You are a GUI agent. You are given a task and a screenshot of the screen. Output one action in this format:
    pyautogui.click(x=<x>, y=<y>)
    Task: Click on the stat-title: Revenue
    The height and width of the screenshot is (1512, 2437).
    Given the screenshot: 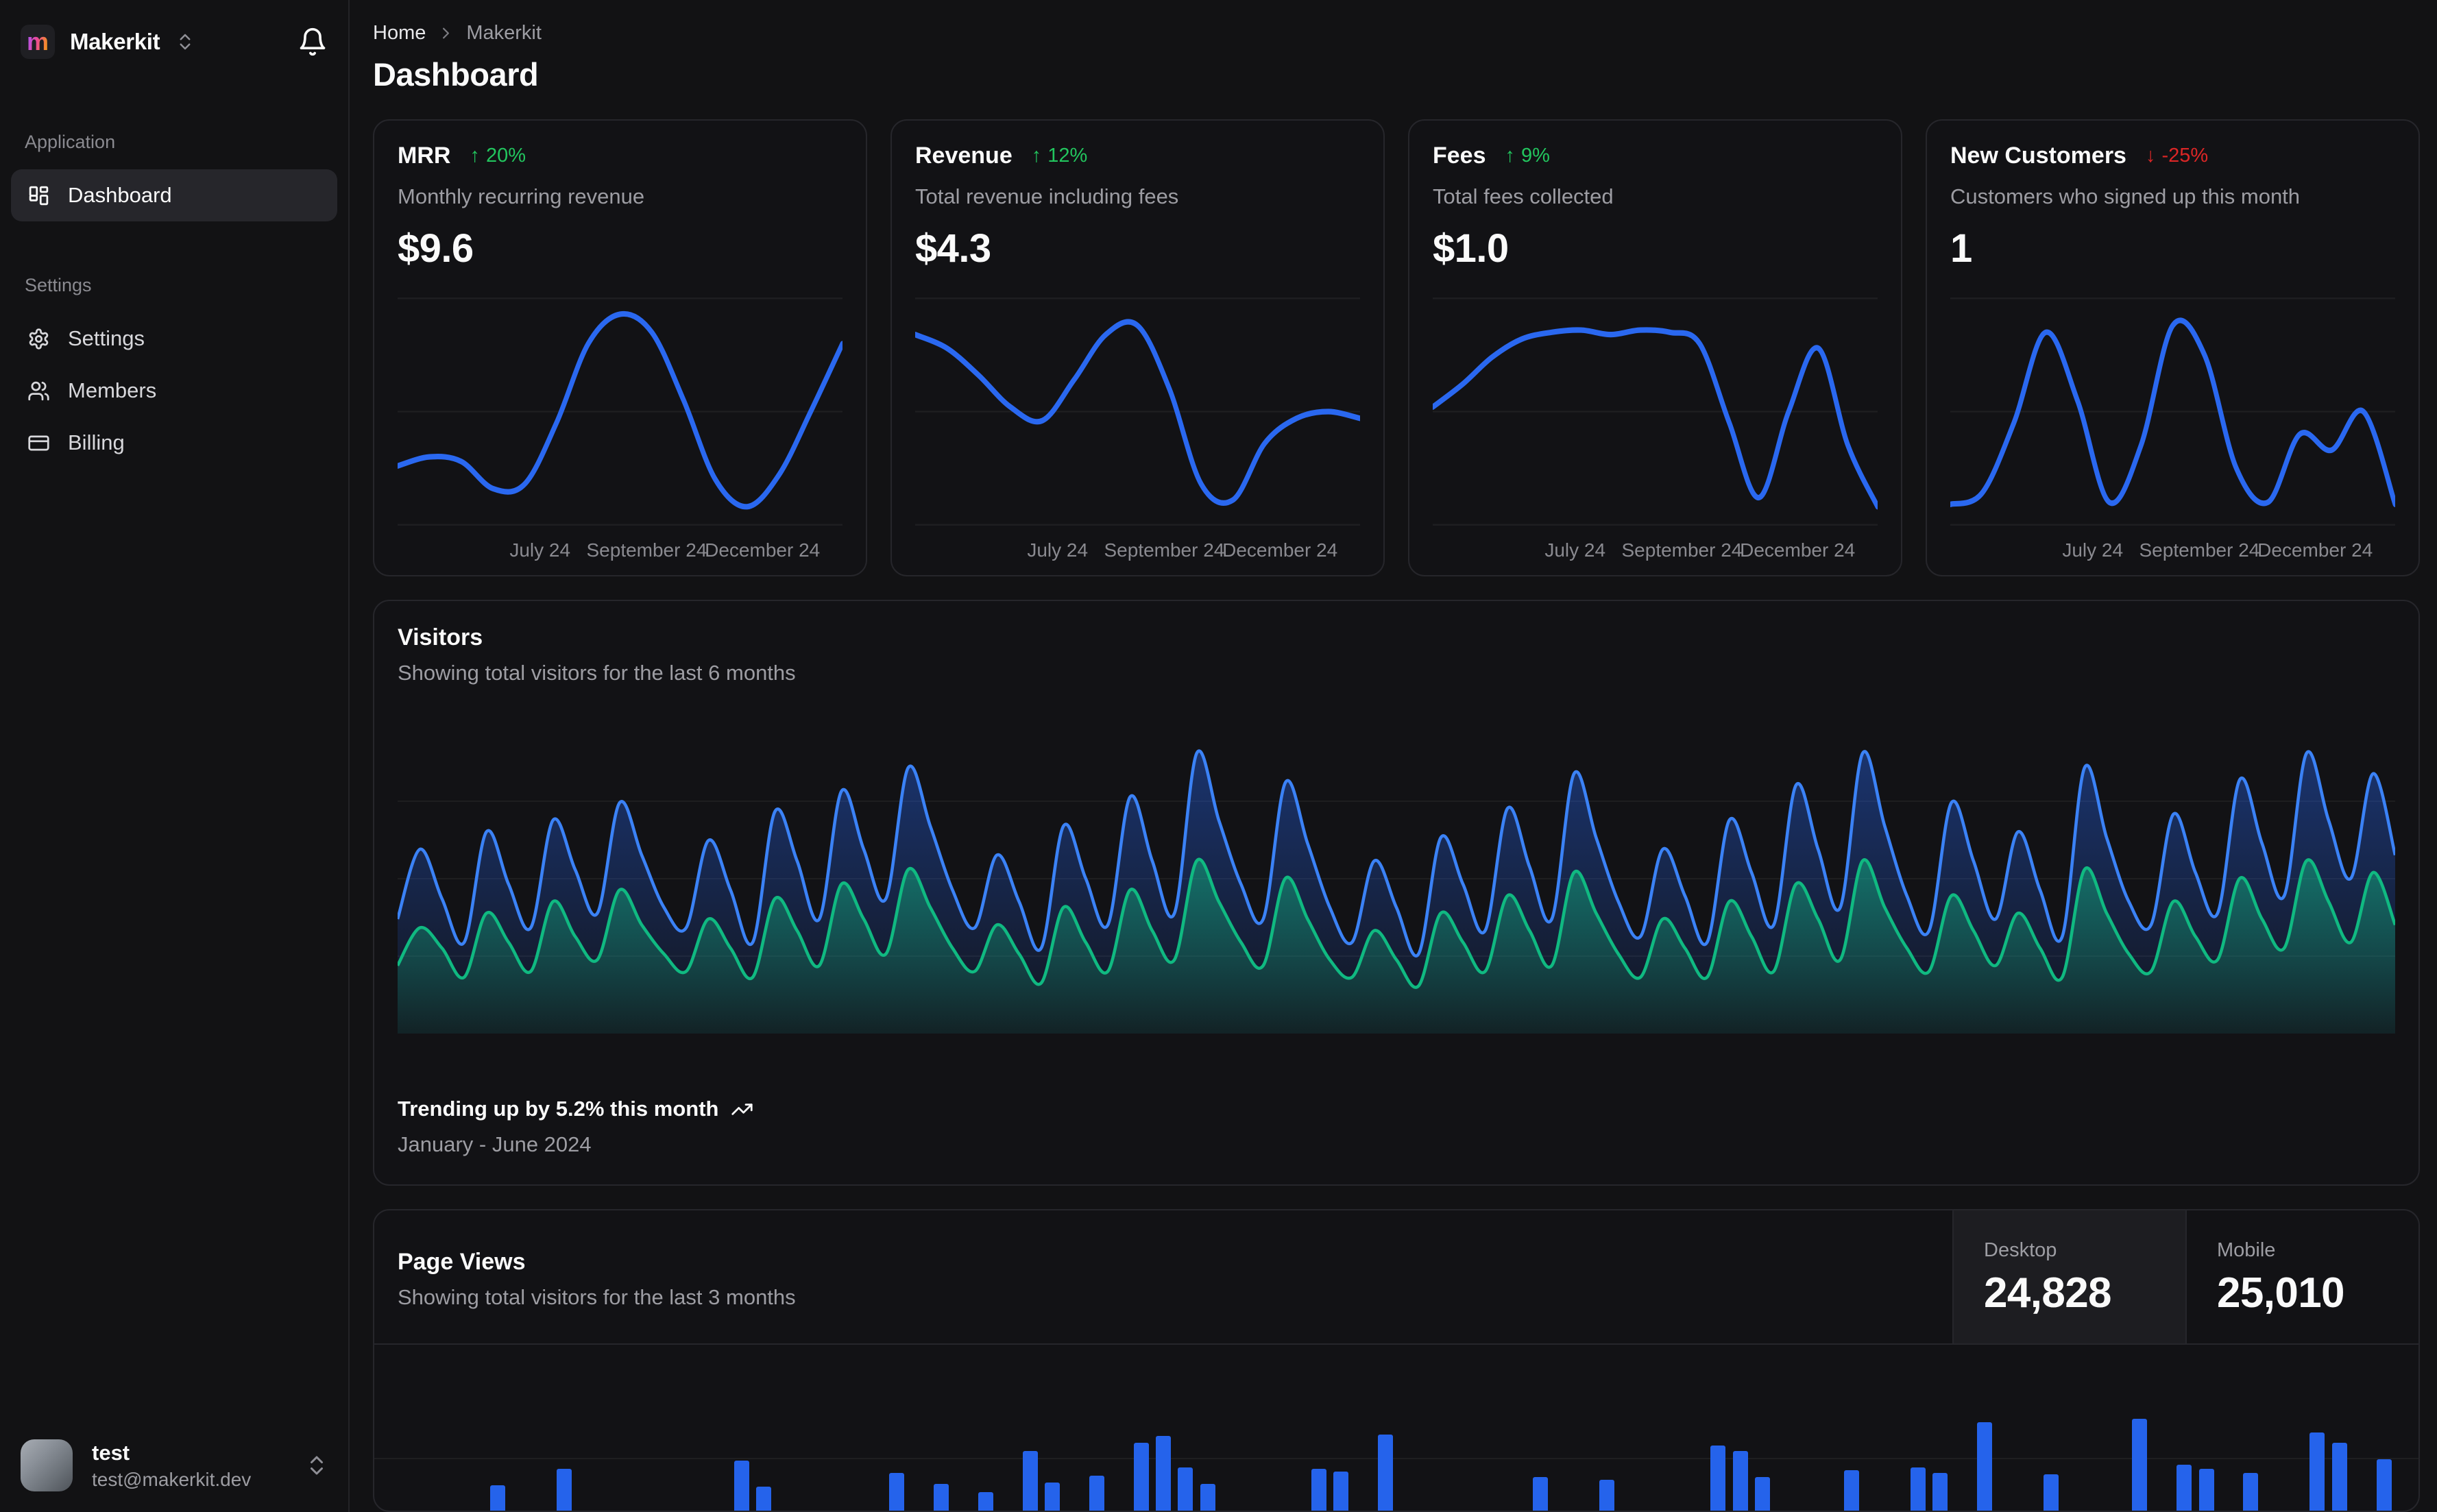 What is the action you would take?
    pyautogui.click(x=964, y=156)
    